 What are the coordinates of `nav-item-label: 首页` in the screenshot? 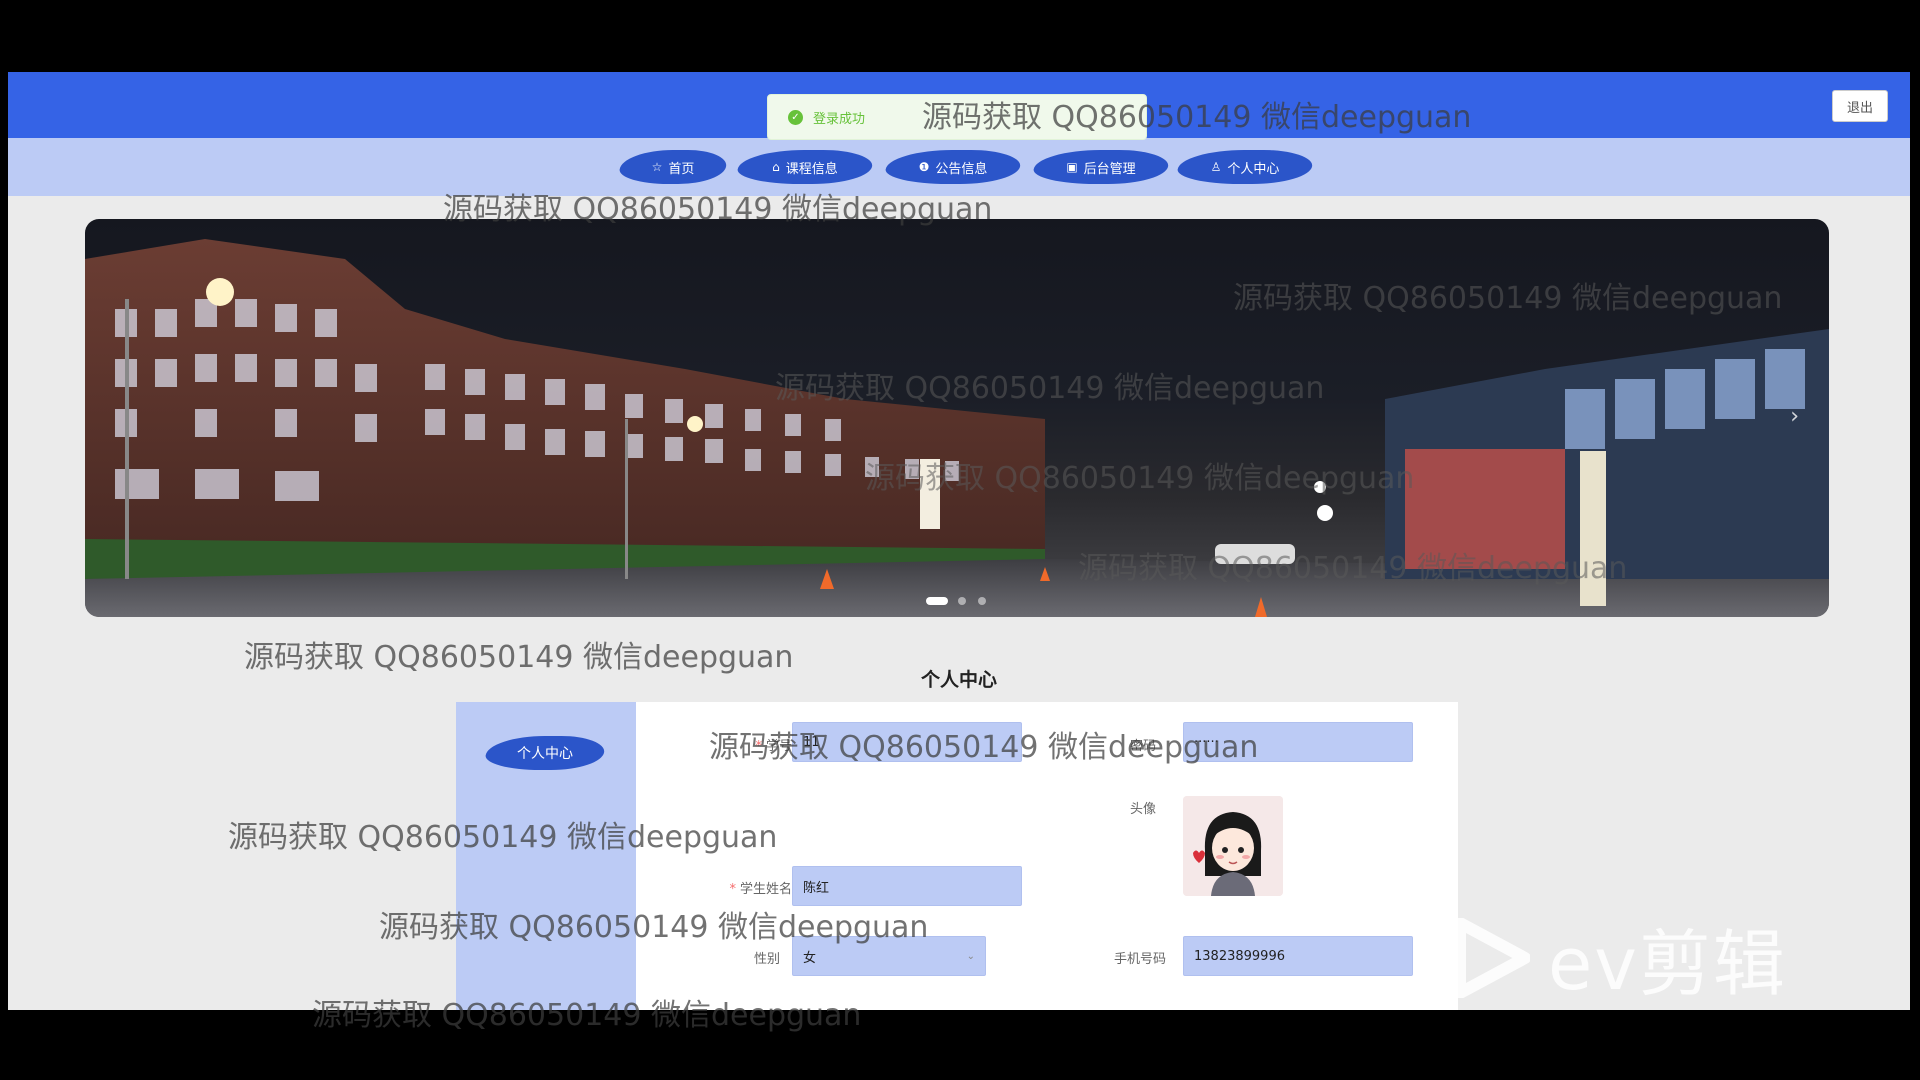 It's located at (681, 169).